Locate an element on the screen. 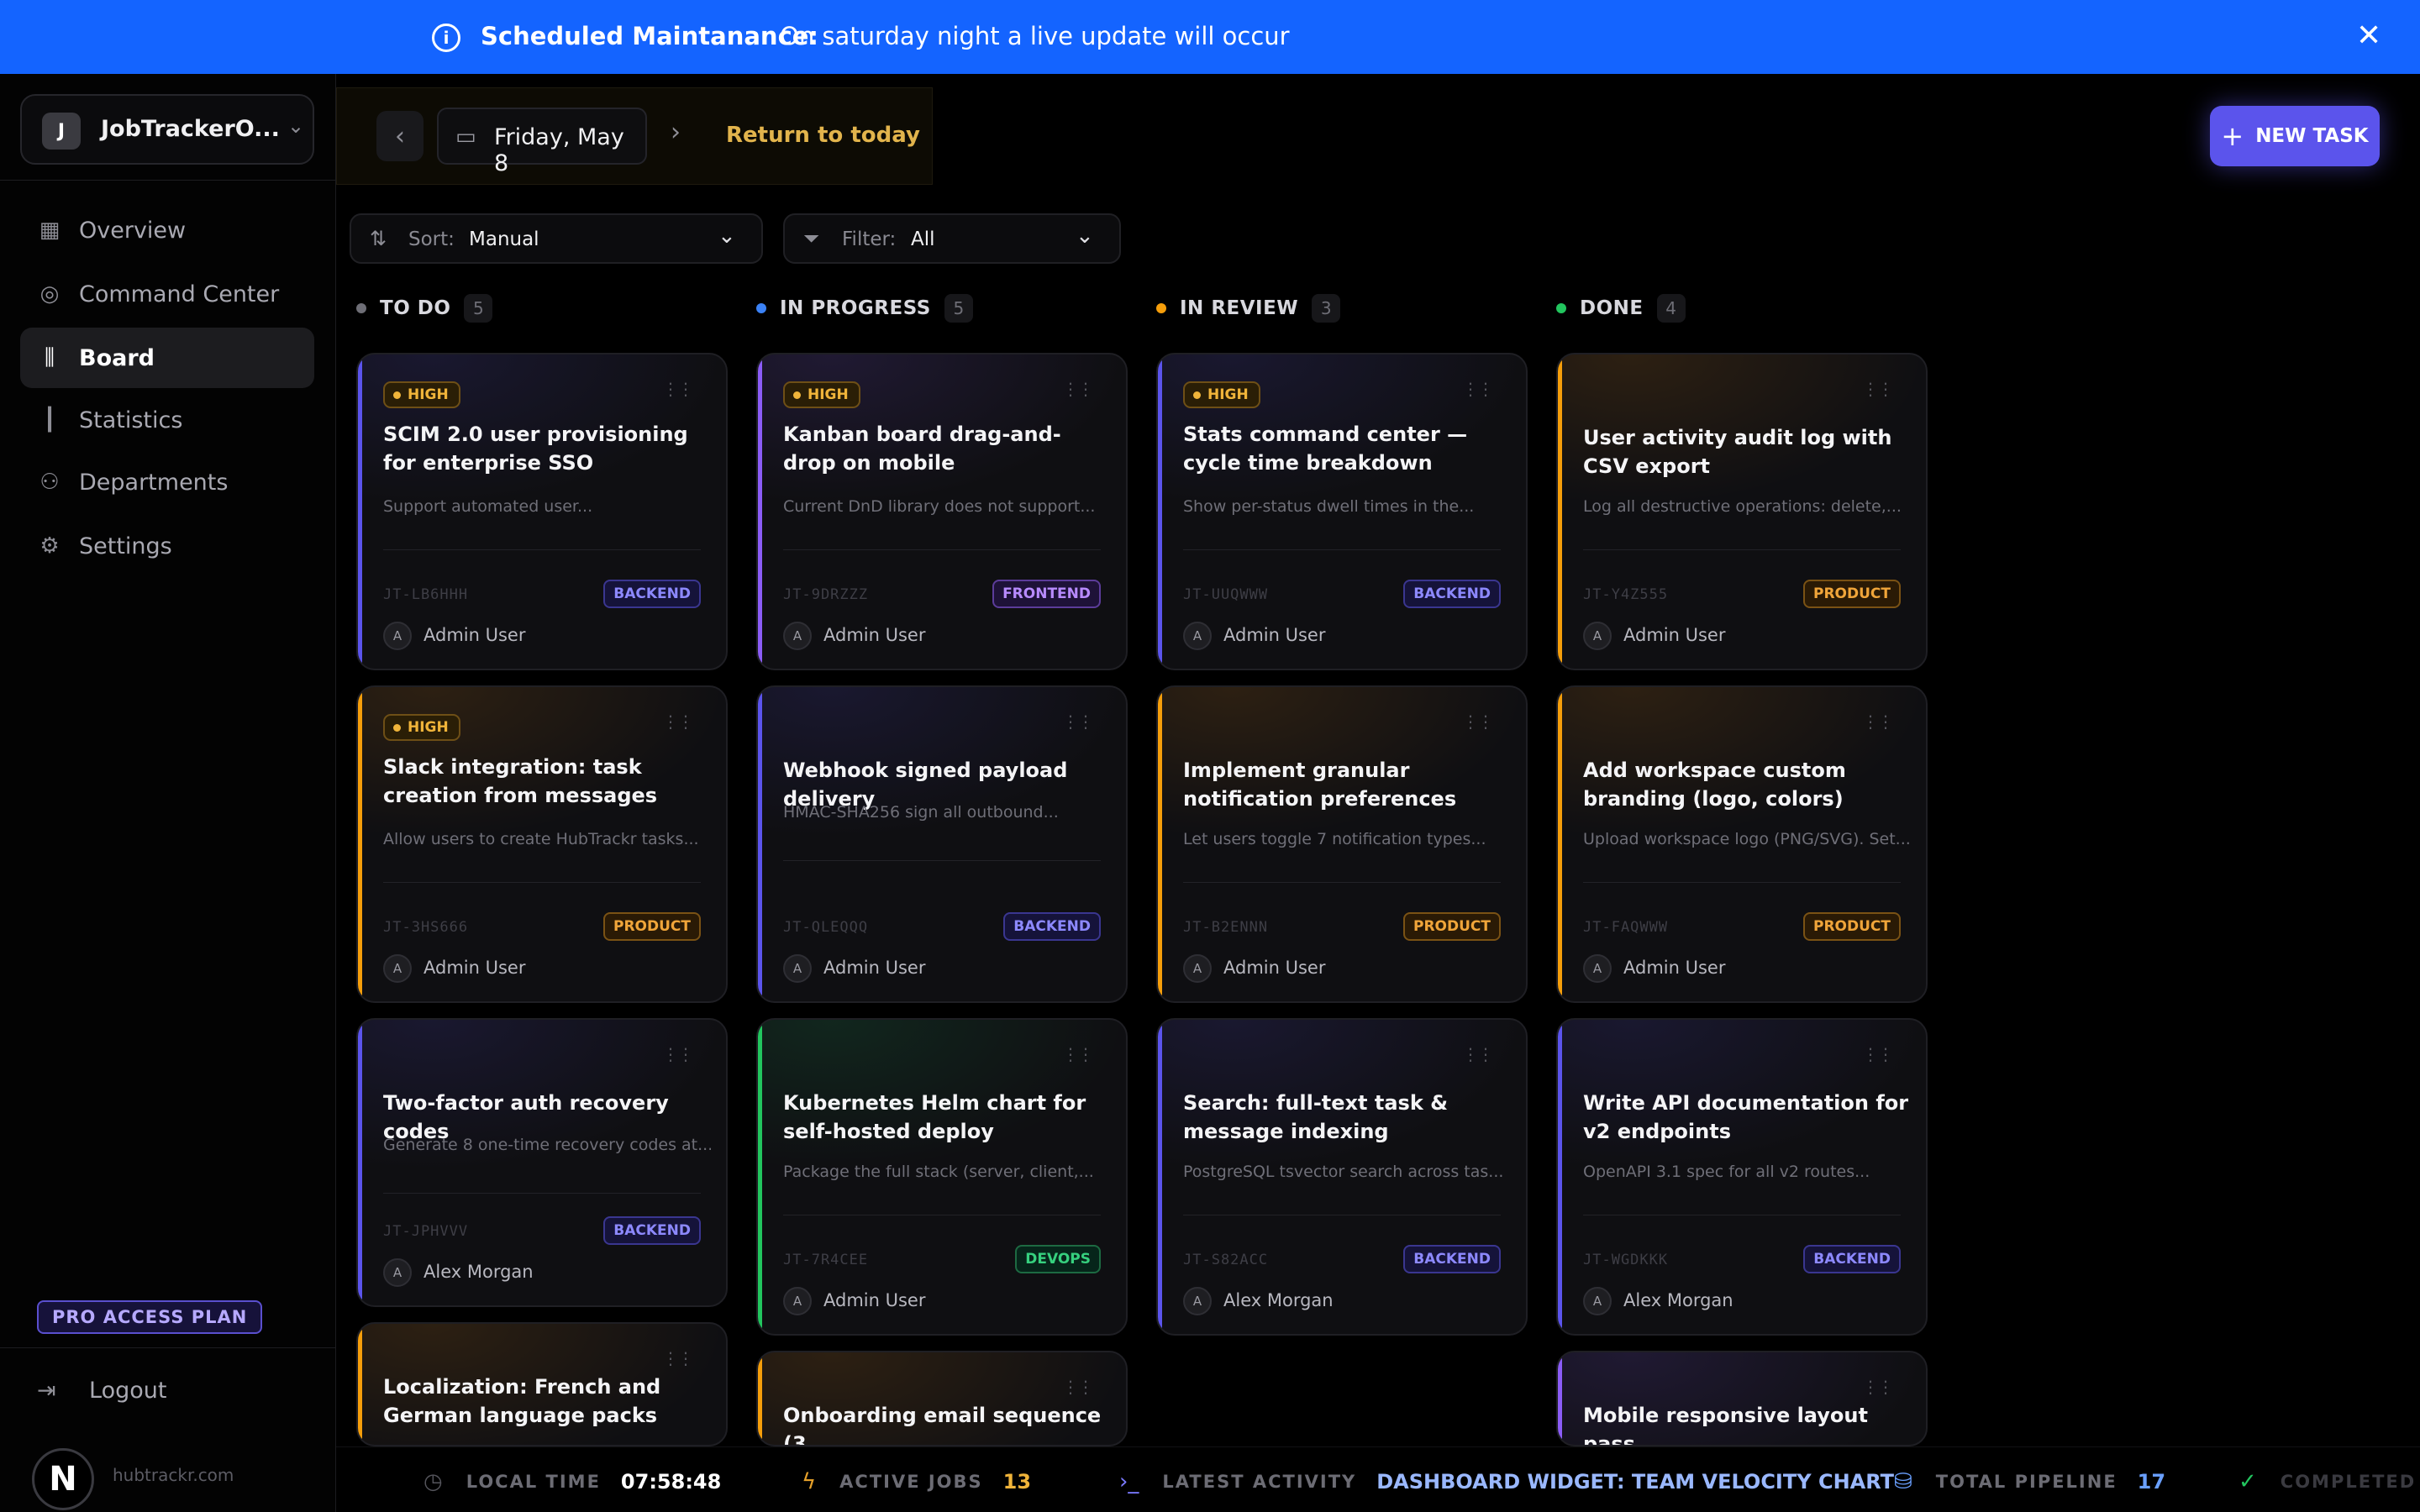 This screenshot has height=1512, width=2420. bar-chart-icon: ┃ is located at coordinates (50, 420).